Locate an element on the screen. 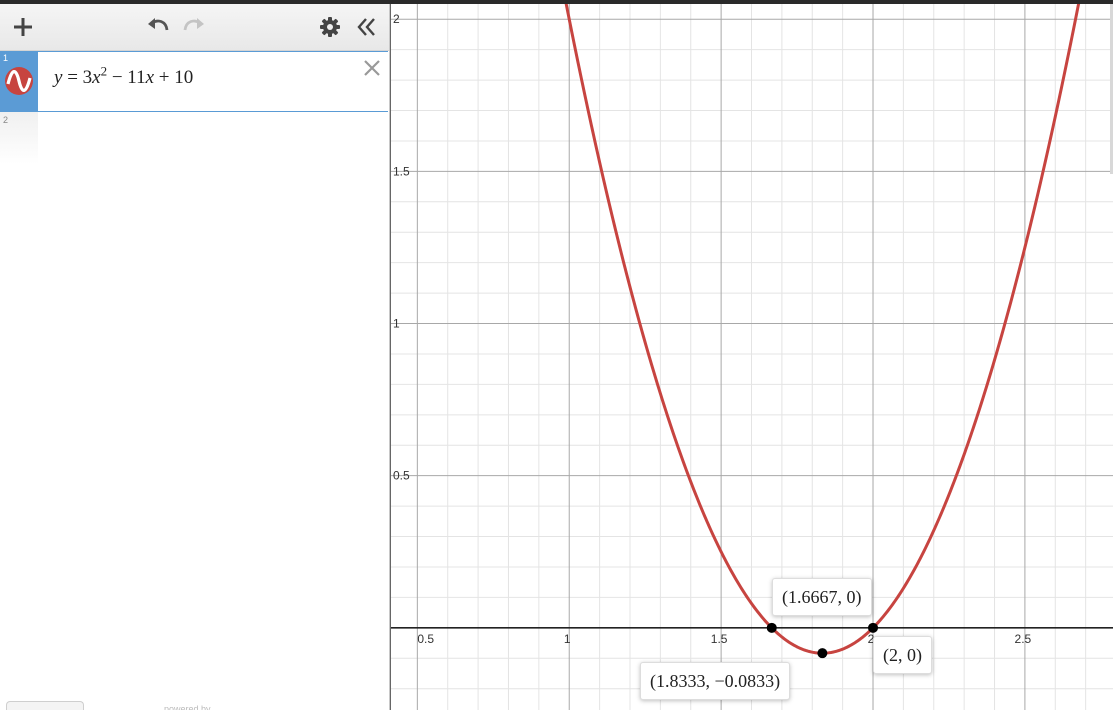 The width and height of the screenshot is (1113, 710). point-label-vertex: (1.8333, −0.0833) is located at coordinates (715, 681).